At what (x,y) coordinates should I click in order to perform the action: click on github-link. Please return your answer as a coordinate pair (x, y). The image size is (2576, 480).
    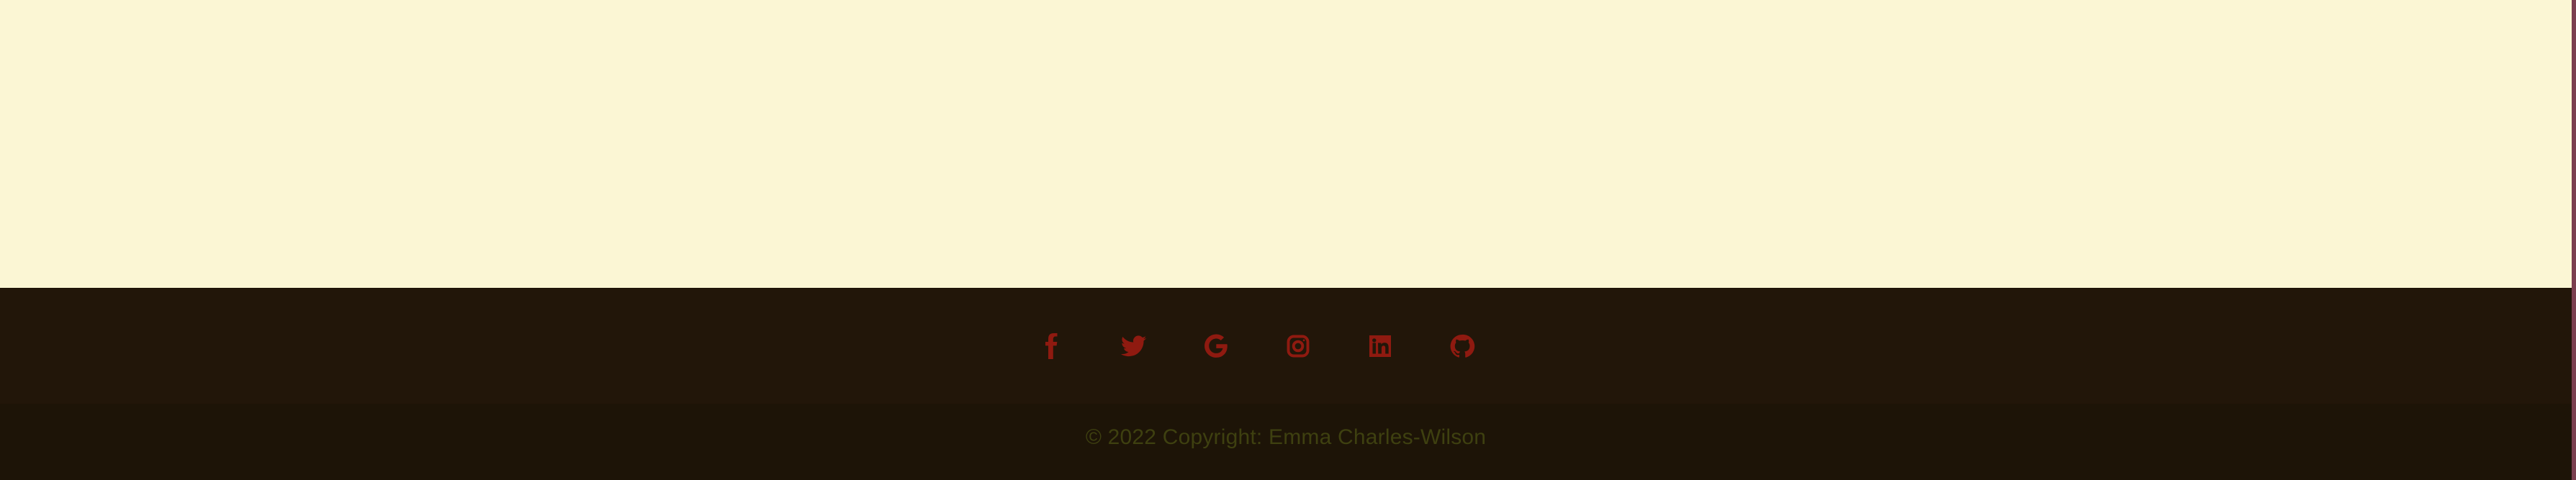
    Looking at the image, I should click on (1462, 346).